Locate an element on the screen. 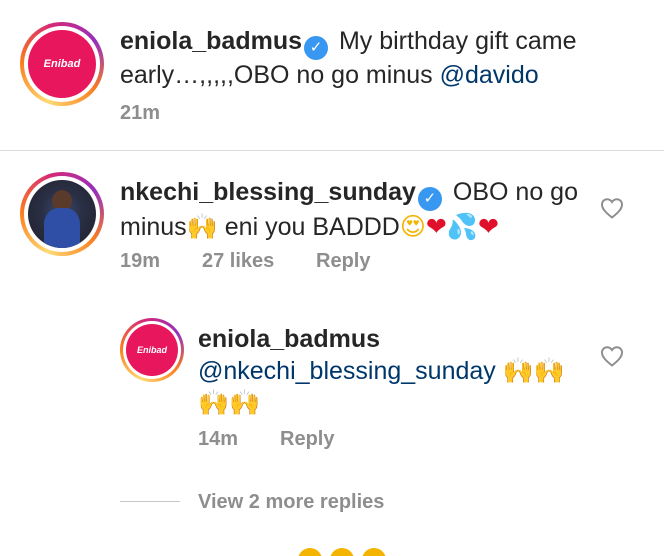 Image resolution: width=664 pixels, height=556 pixels. reply-avatar-ring: Enibad is located at coordinates (152, 350).